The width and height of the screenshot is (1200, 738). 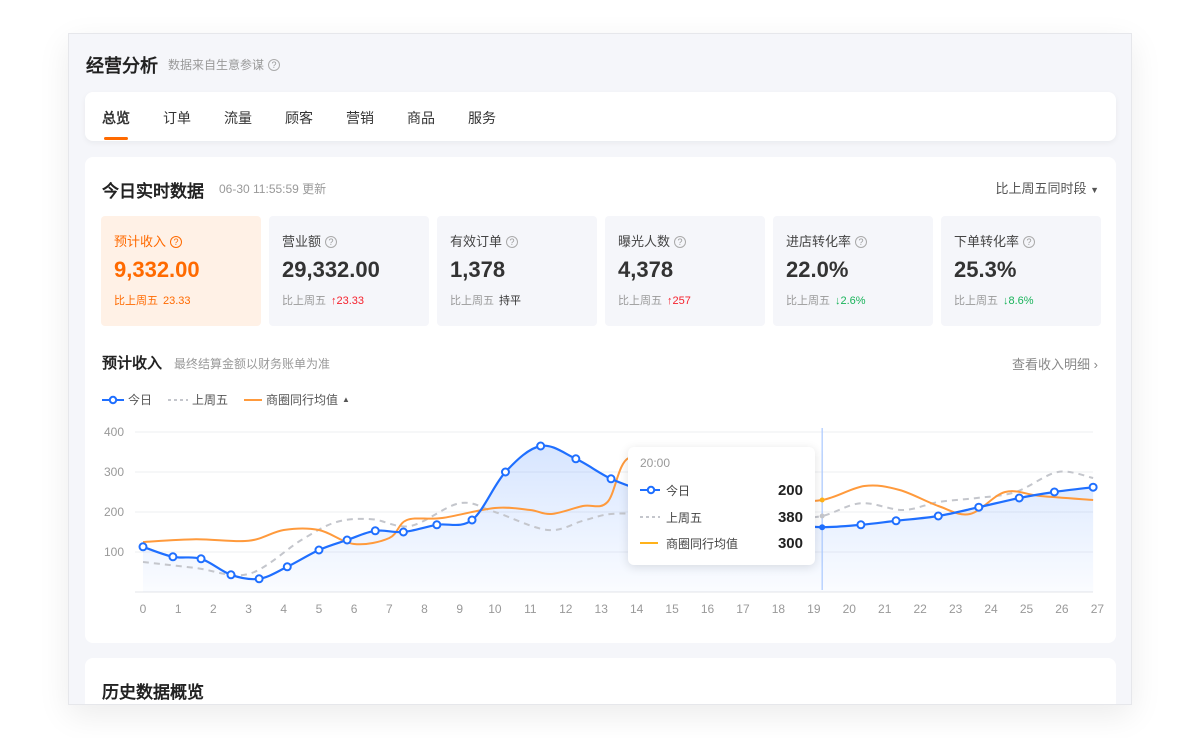 I want to click on kpi-label: 有效订单?, so click(x=484, y=240).